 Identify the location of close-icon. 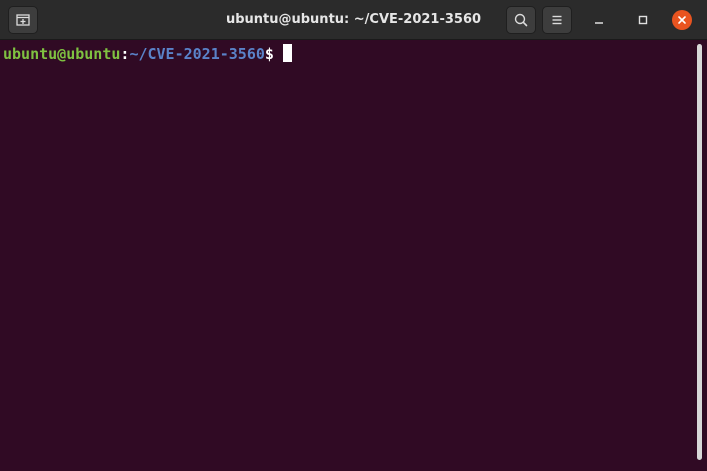
(682, 20).